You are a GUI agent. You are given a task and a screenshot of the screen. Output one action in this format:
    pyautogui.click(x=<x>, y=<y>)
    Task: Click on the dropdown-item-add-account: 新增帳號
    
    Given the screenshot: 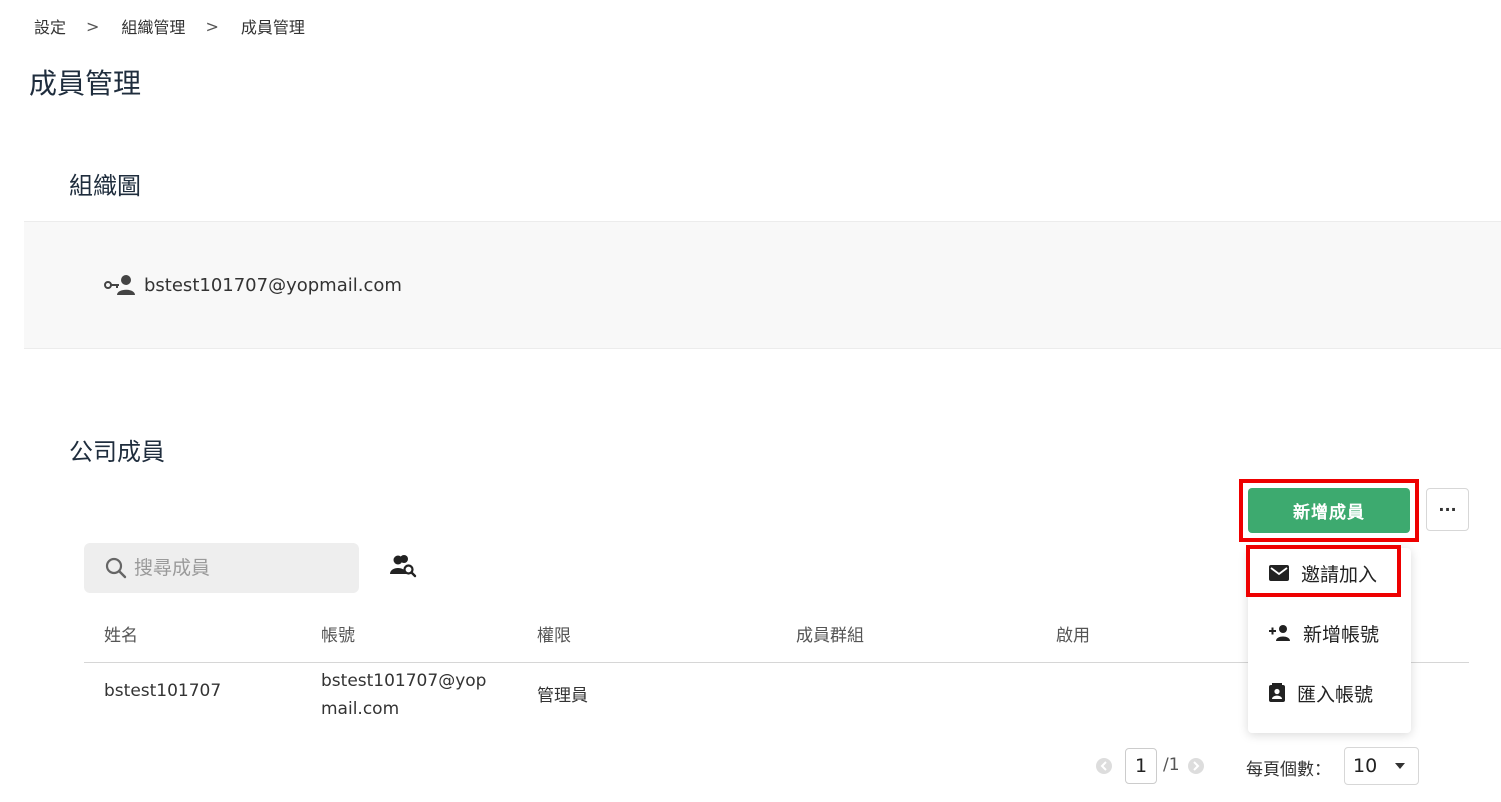 What is the action you would take?
    pyautogui.click(x=1329, y=633)
    